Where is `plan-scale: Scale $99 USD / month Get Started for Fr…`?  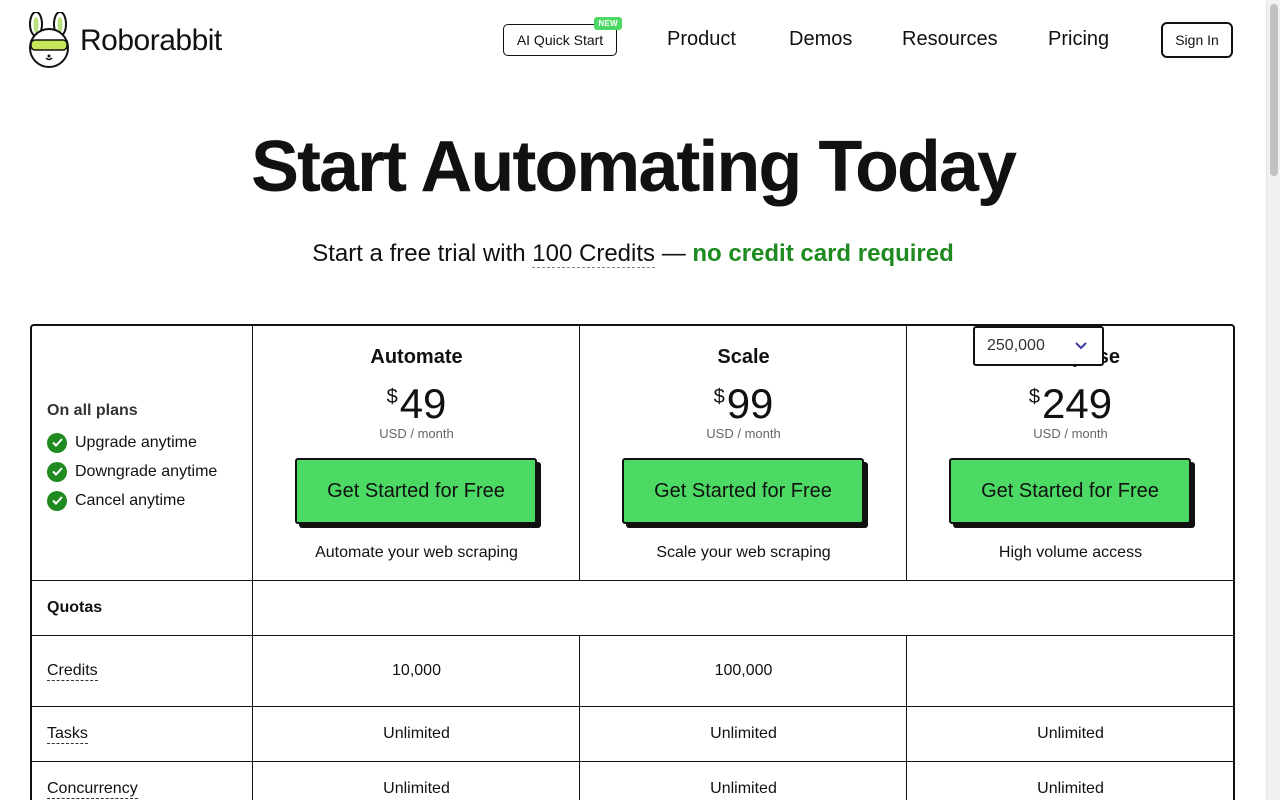 plan-scale: Scale $99 USD / month Get Started for Fr… is located at coordinates (743, 453).